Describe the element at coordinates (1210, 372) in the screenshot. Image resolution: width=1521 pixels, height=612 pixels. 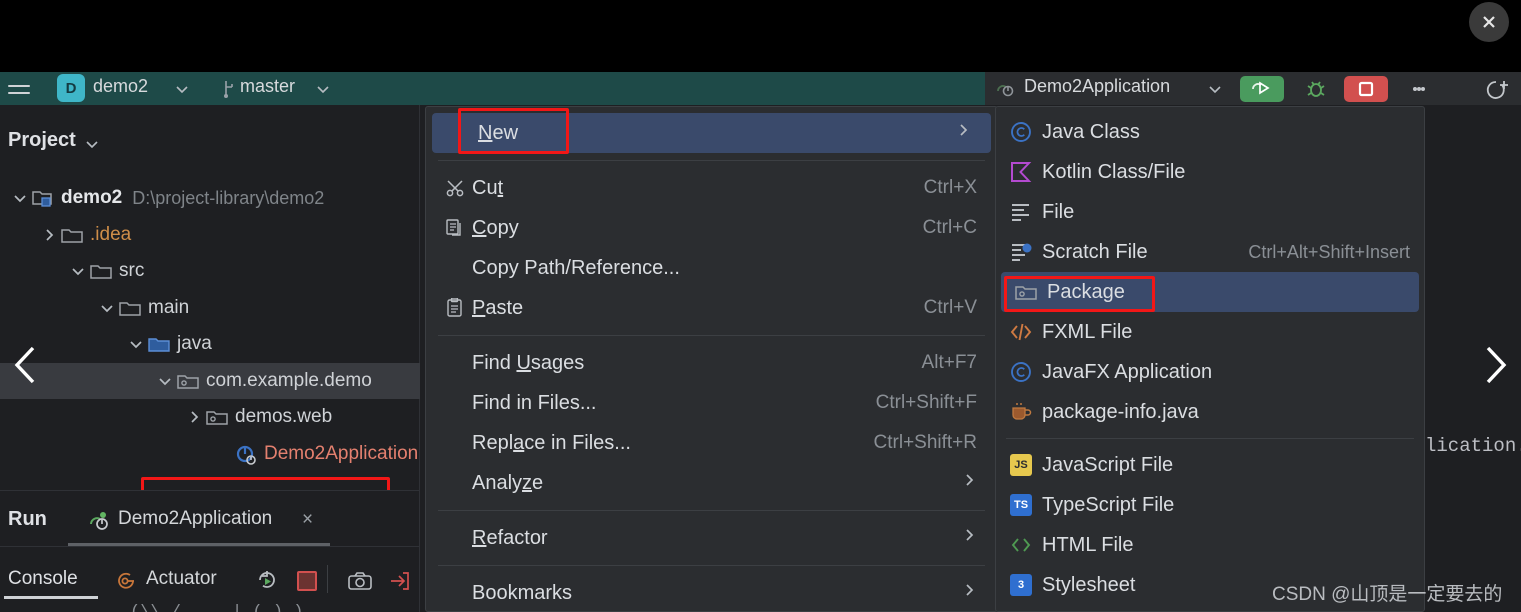
I see `submenu-item-javafx-application: JavaFX Application` at that location.